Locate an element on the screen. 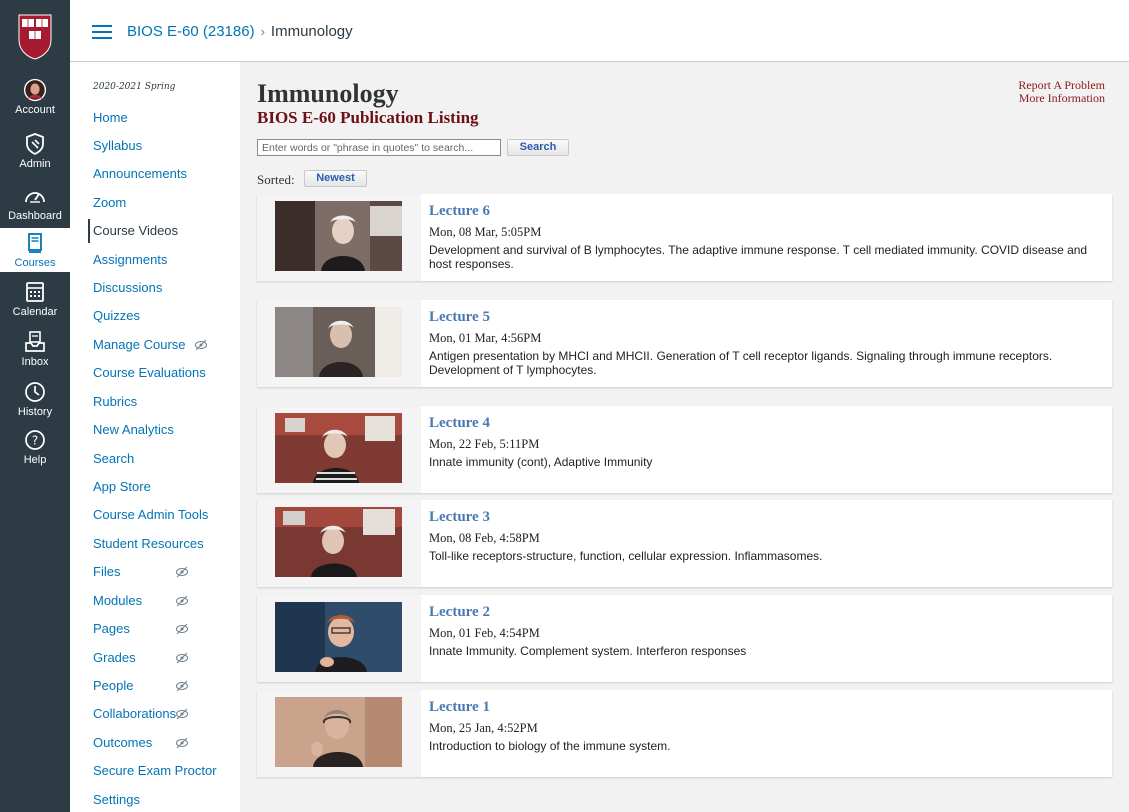 The image size is (1129, 812). lecture-title-link: Lecture 2 is located at coordinates (459, 612).